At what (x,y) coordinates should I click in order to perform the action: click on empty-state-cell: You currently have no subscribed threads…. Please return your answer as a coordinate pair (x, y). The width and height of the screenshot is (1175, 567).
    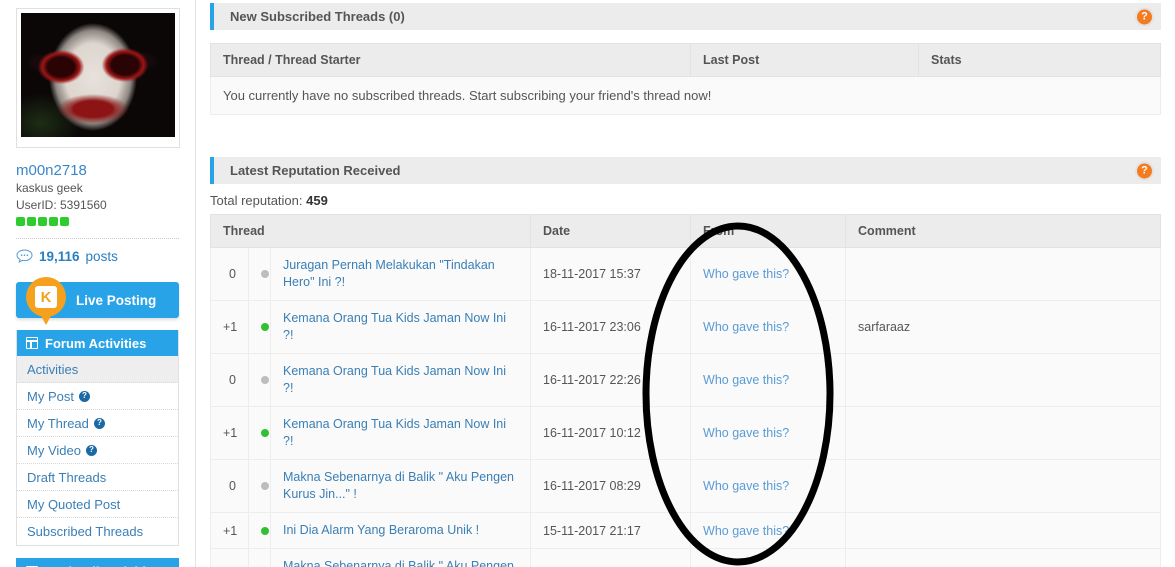
    Looking at the image, I should click on (685, 95).